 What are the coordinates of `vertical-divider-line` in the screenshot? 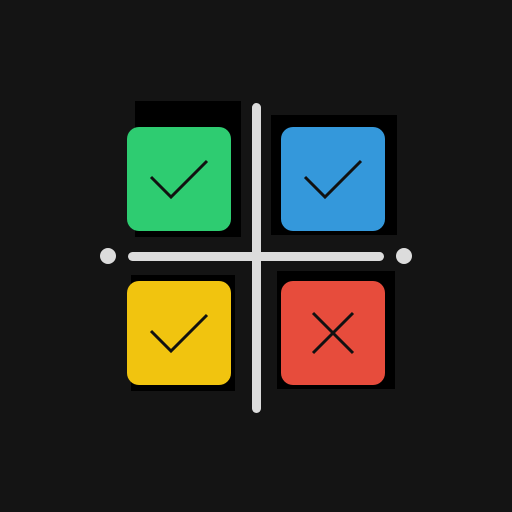 It's located at (256, 258).